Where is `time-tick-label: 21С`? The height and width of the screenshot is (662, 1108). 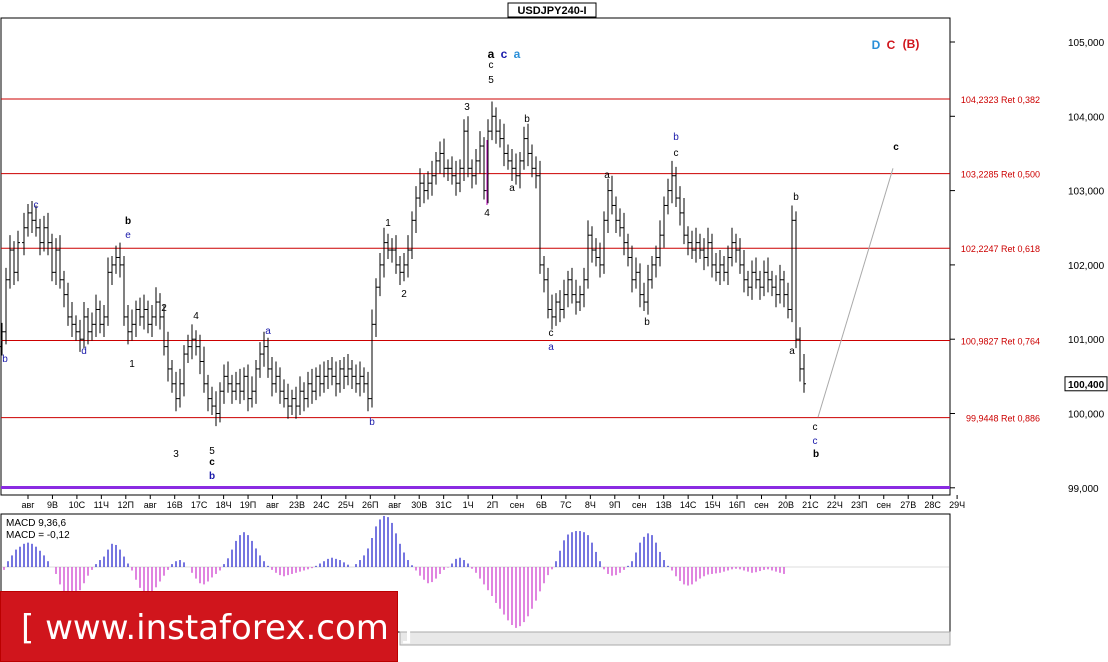
time-tick-label: 21С is located at coordinates (810, 505).